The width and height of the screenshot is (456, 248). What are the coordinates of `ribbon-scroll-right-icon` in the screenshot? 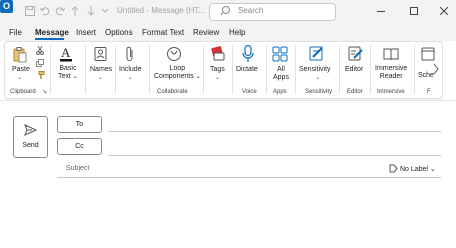 It's located at (436, 69).